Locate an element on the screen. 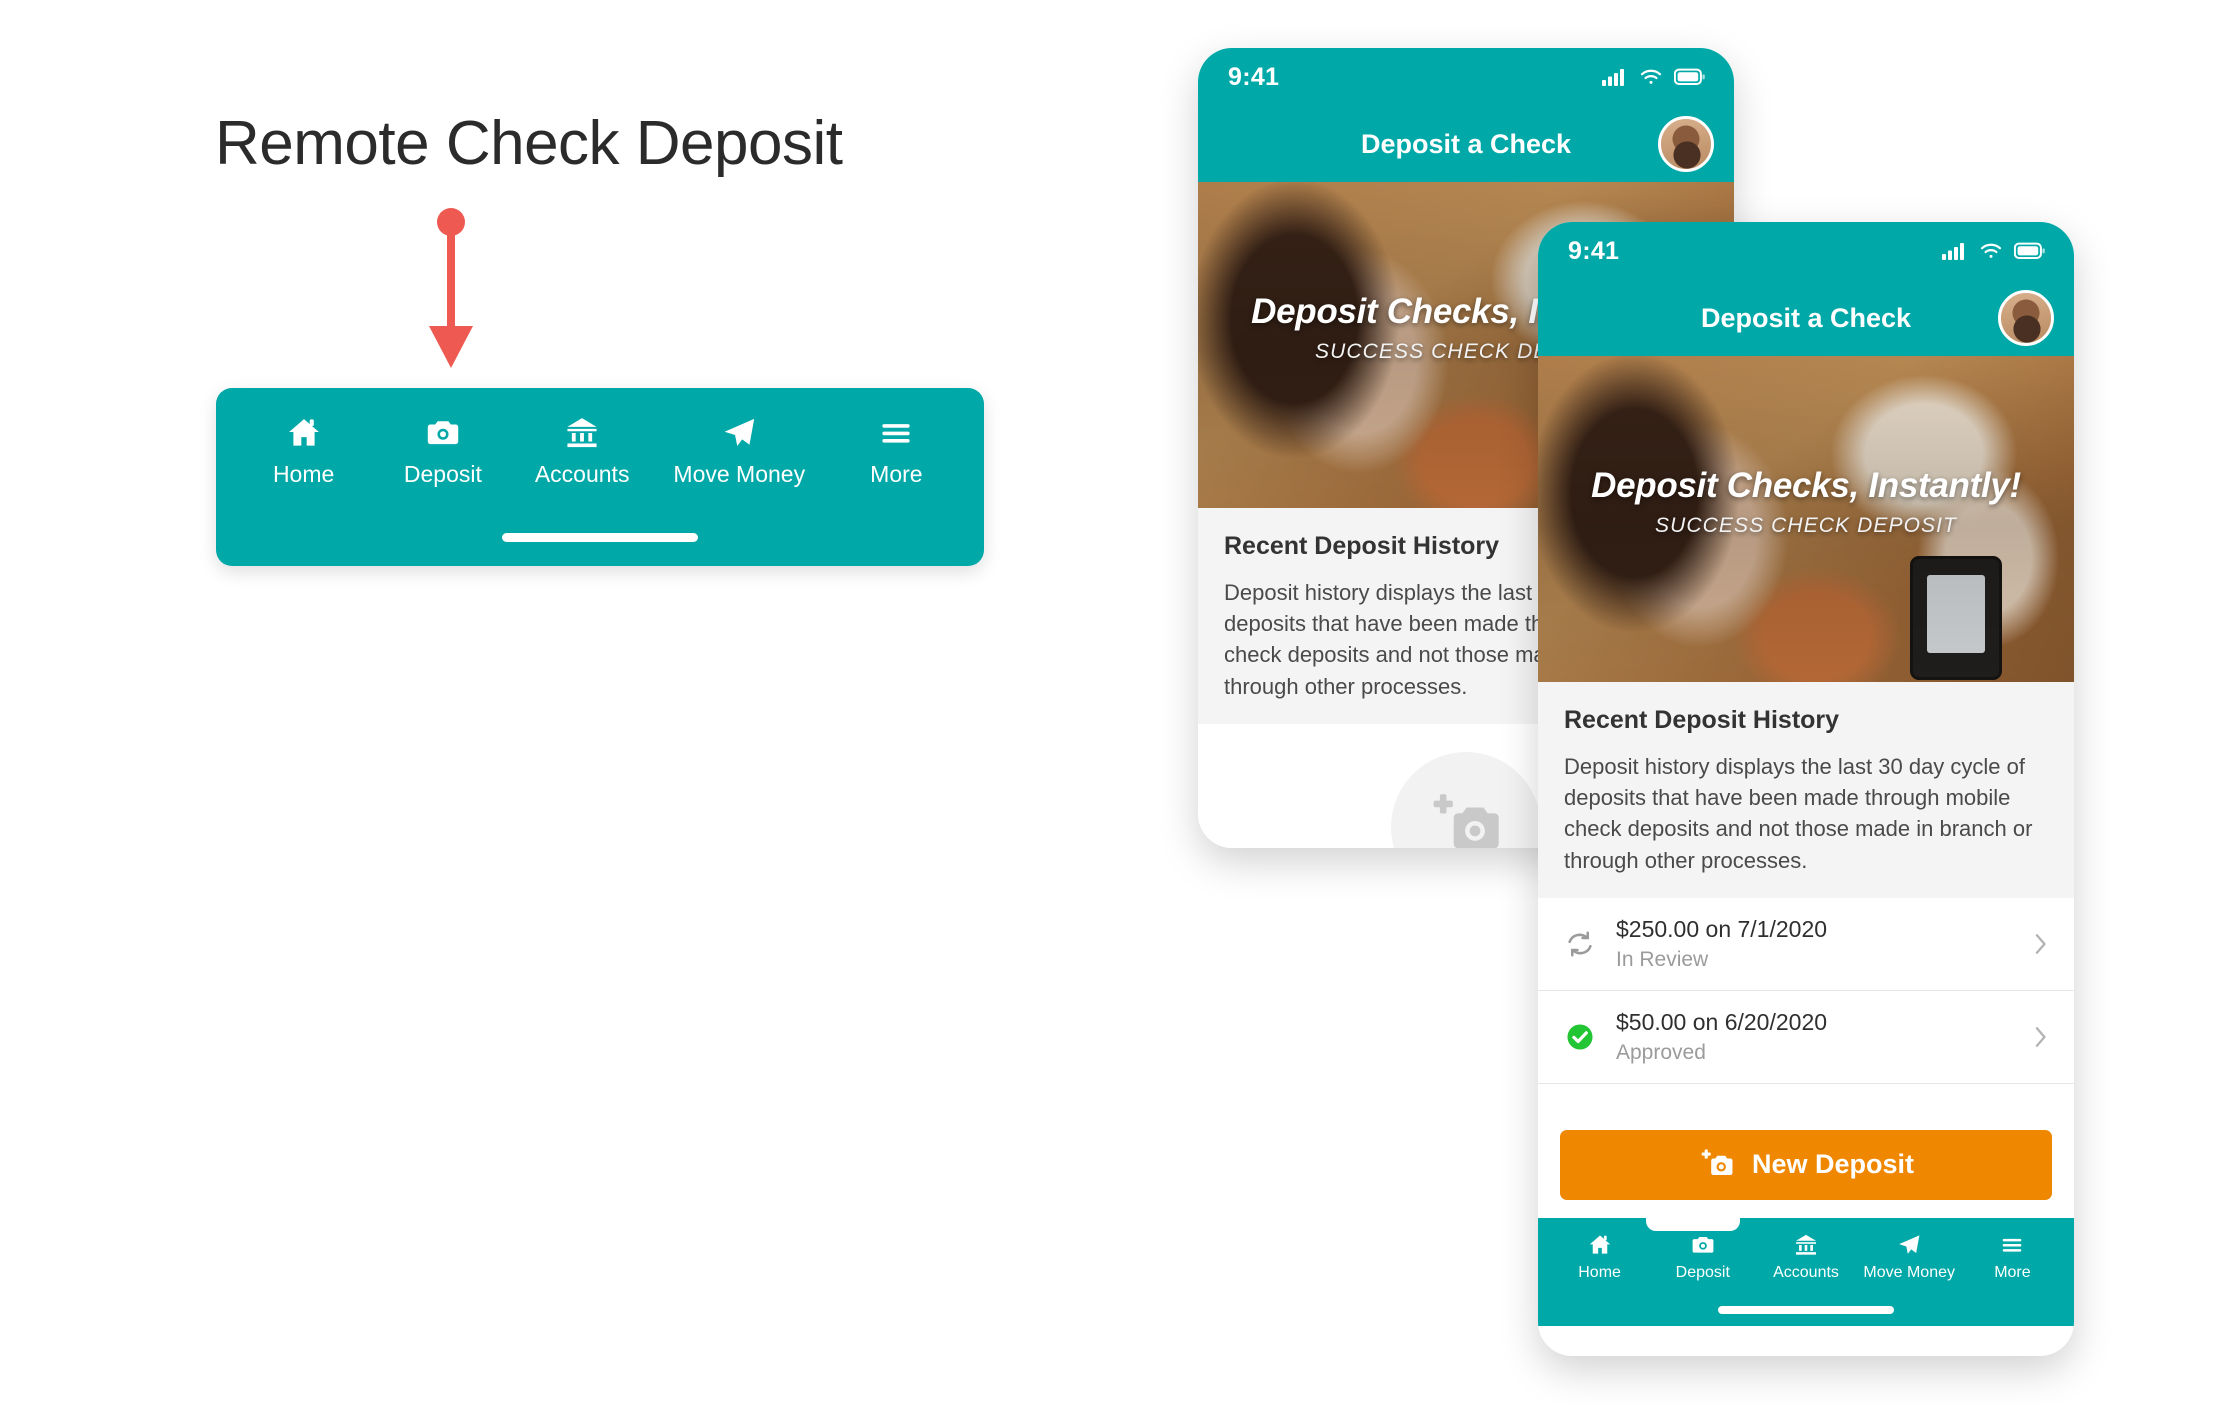 The width and height of the screenshot is (2227, 1405). tab-deposit-label: Deposit is located at coordinates (442, 474).